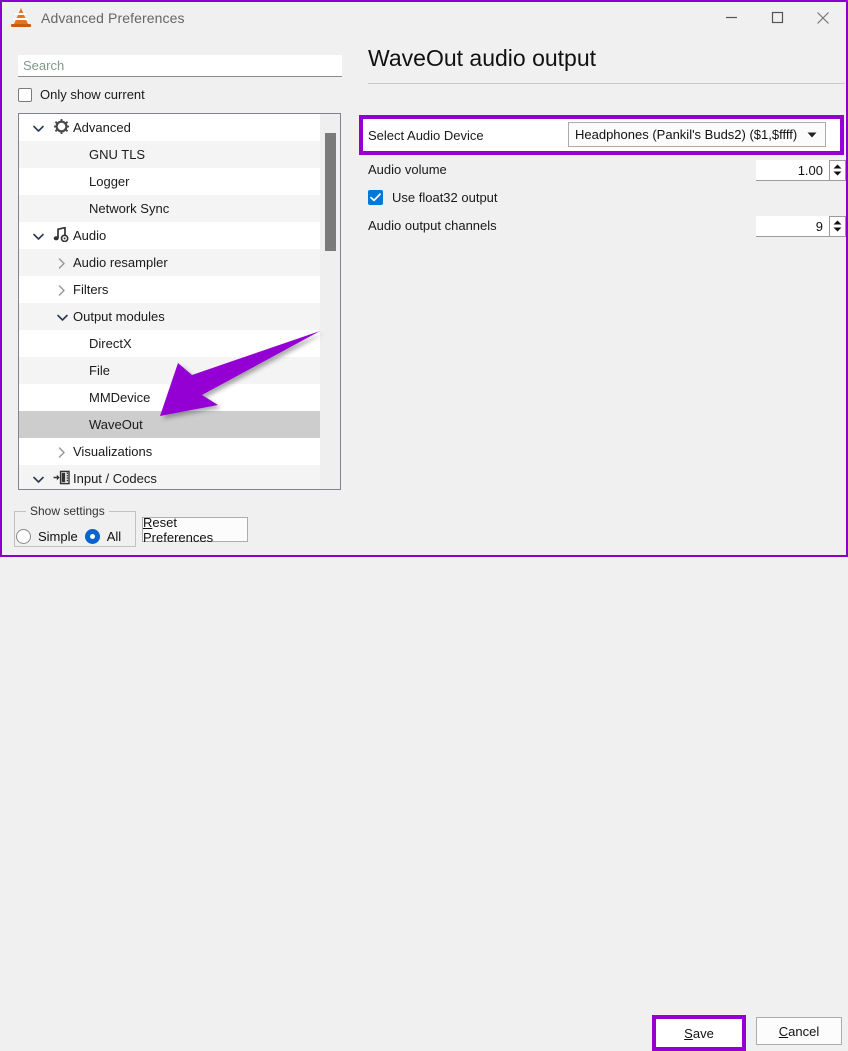  Describe the element at coordinates (482, 58) in the screenshot. I see `page-title: WaveOut audio output` at that location.